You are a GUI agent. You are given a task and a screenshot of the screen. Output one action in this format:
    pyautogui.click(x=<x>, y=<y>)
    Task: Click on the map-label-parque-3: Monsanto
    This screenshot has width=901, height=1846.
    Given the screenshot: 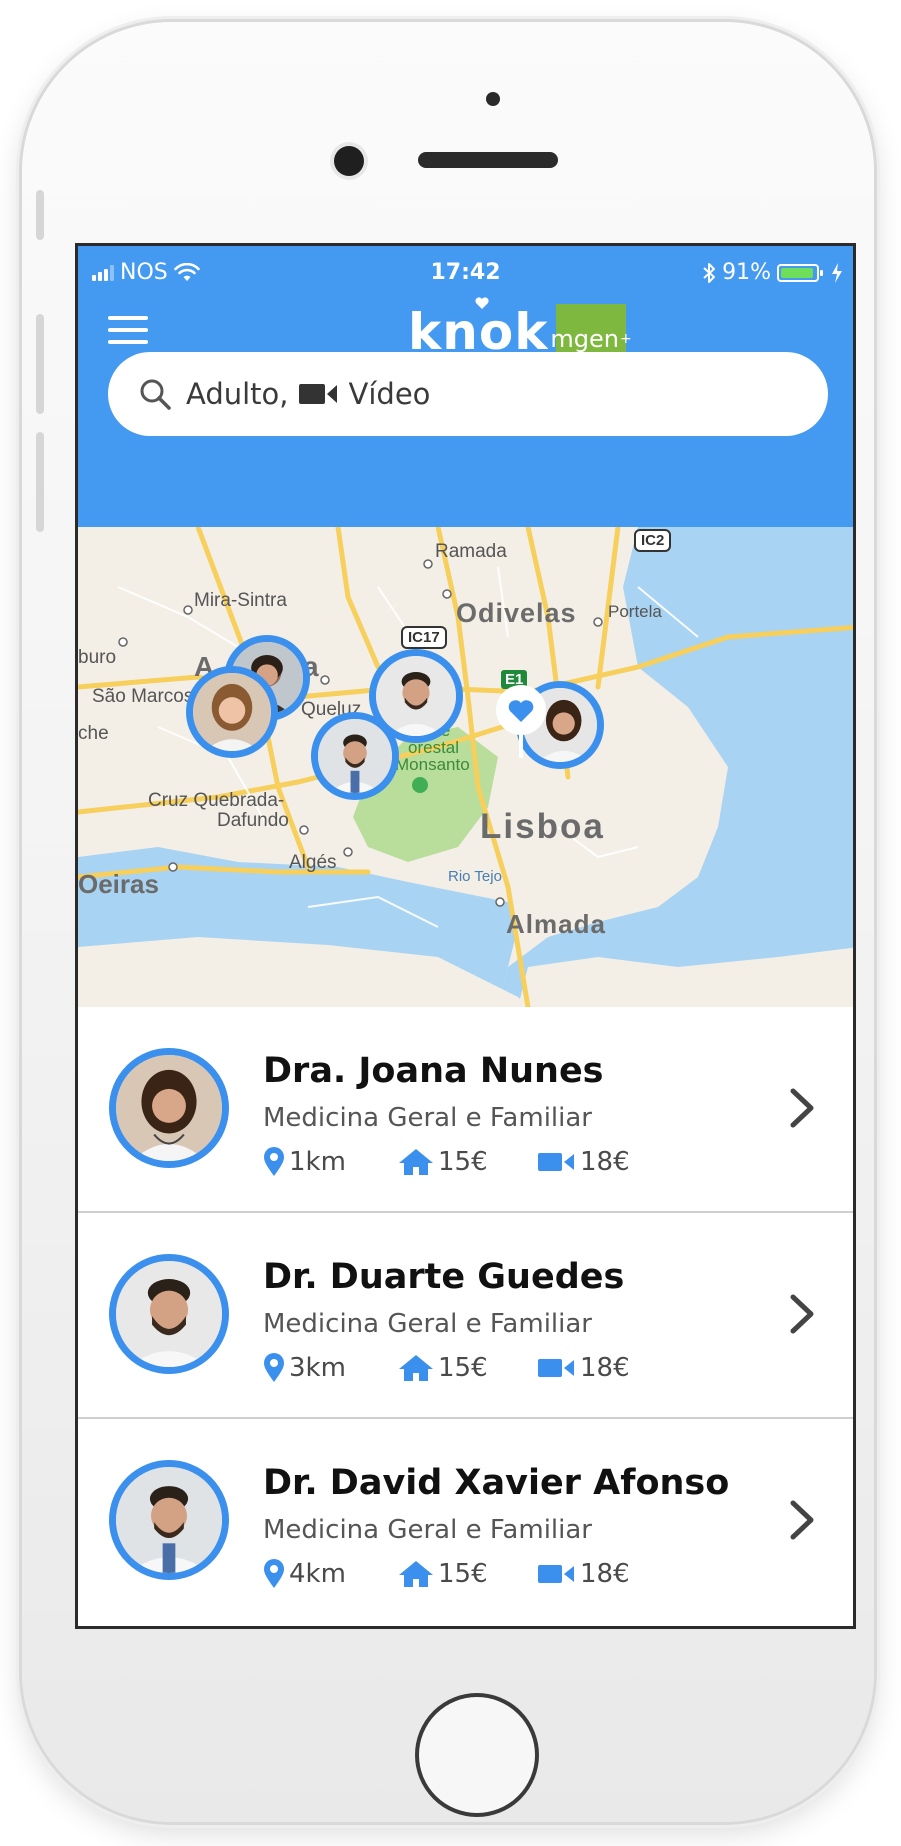 What is the action you would take?
    pyautogui.click(x=432, y=764)
    